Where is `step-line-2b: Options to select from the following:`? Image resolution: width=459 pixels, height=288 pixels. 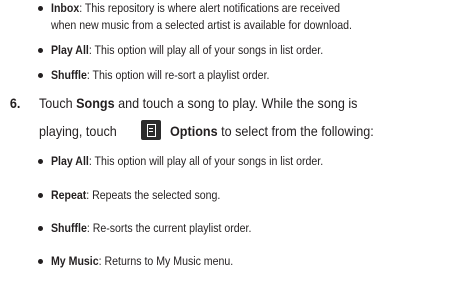
step-line-2b: Options to select from the following: is located at coordinates (272, 131).